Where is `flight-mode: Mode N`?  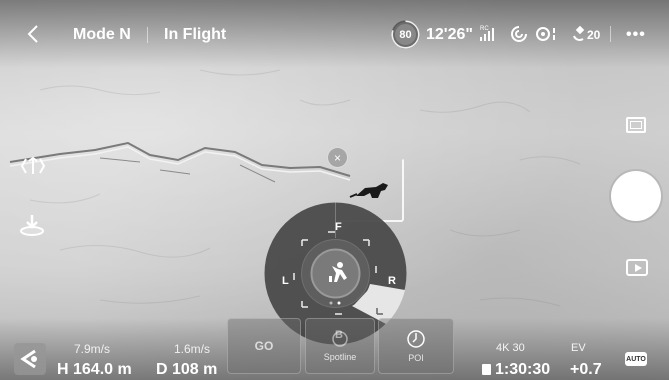 flight-mode: Mode N is located at coordinates (102, 35).